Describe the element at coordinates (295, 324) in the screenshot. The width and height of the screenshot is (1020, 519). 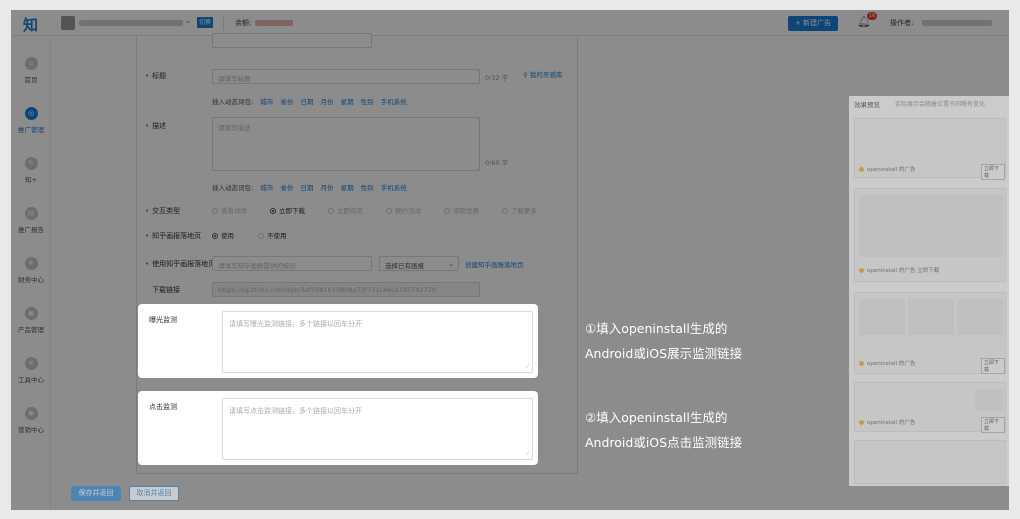
I see `exposure-placeholder: 请填写曝光监测链接，多个链接以回车分开` at that location.